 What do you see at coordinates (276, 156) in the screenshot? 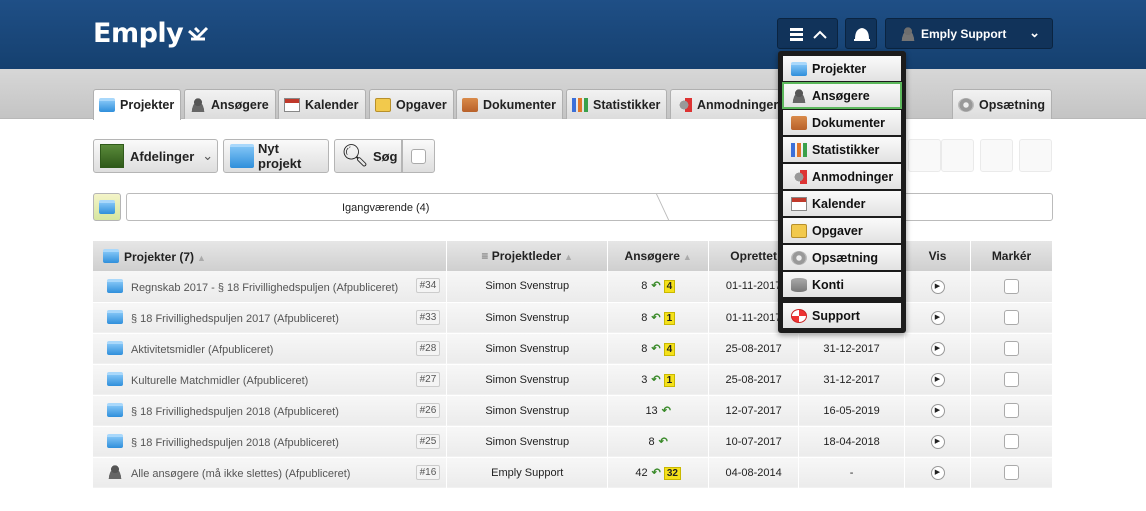
I see `new-project-button: Nyt projekt` at bounding box center [276, 156].